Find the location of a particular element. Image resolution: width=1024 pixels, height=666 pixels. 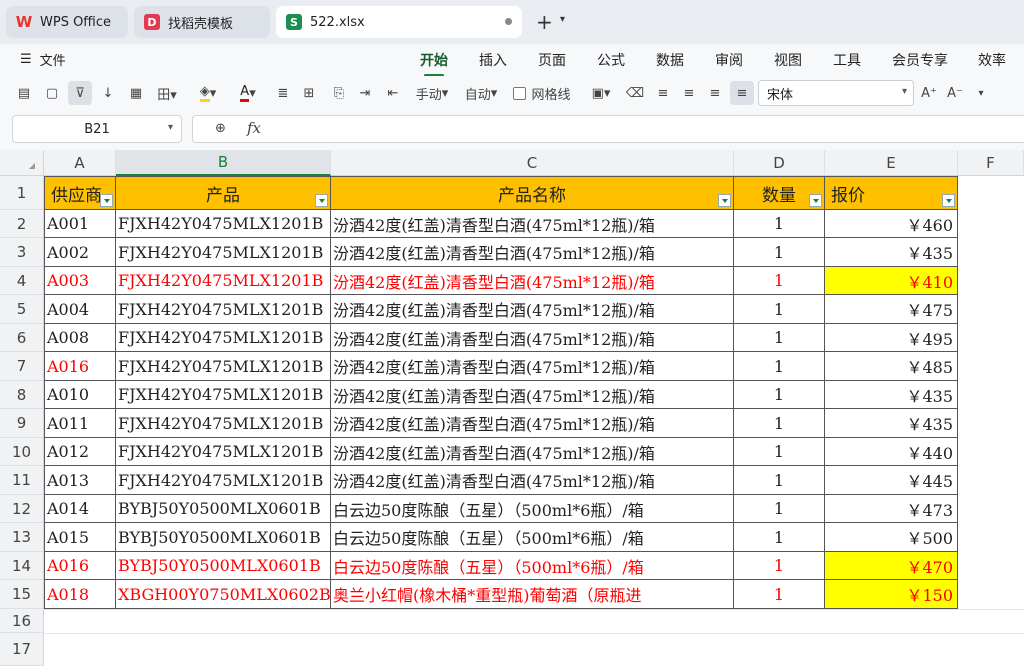

price-cell: ￥500 is located at coordinates (891, 537).